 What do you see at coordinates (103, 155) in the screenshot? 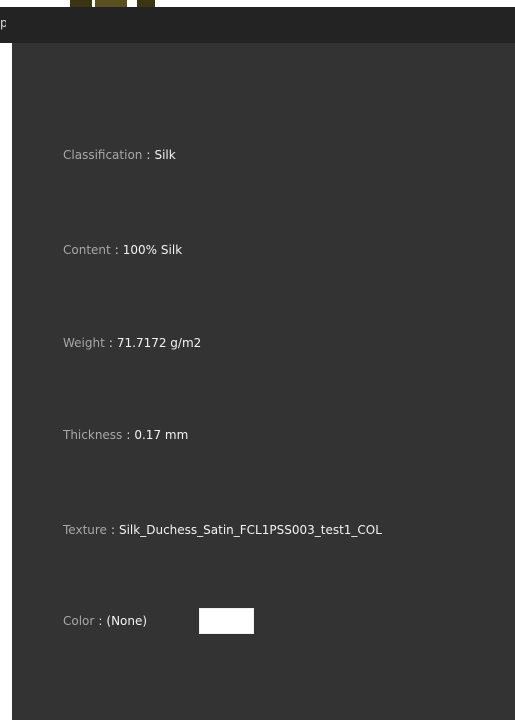
I see `classification-label: Classification` at bounding box center [103, 155].